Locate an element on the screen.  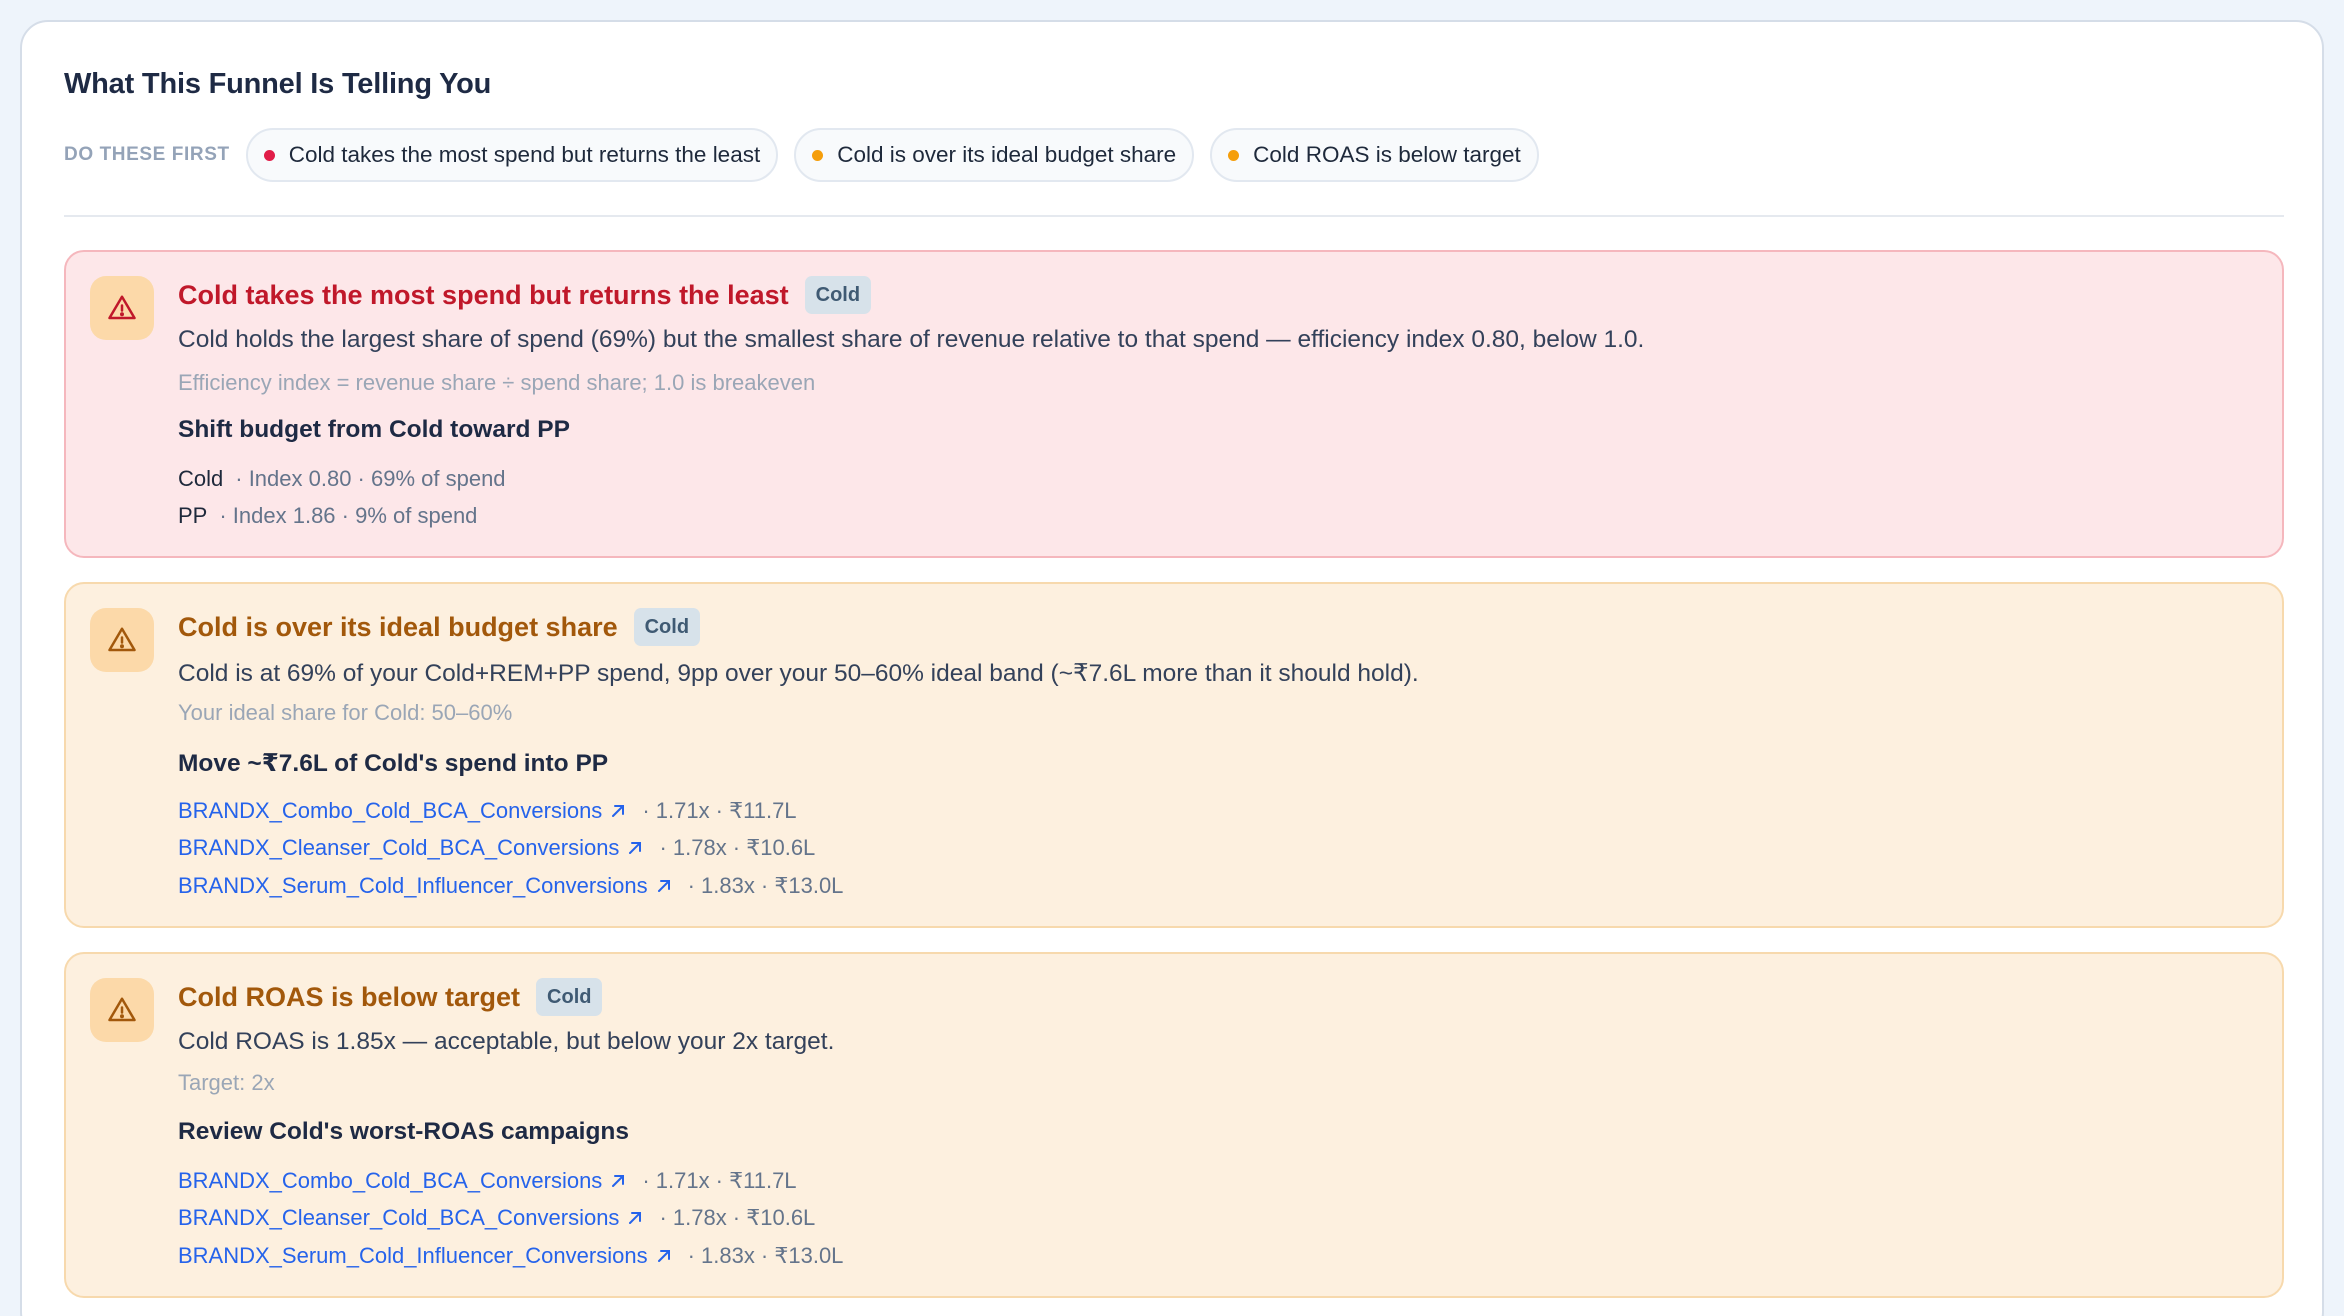
card-note: Target: 2x is located at coordinates (226, 1082).